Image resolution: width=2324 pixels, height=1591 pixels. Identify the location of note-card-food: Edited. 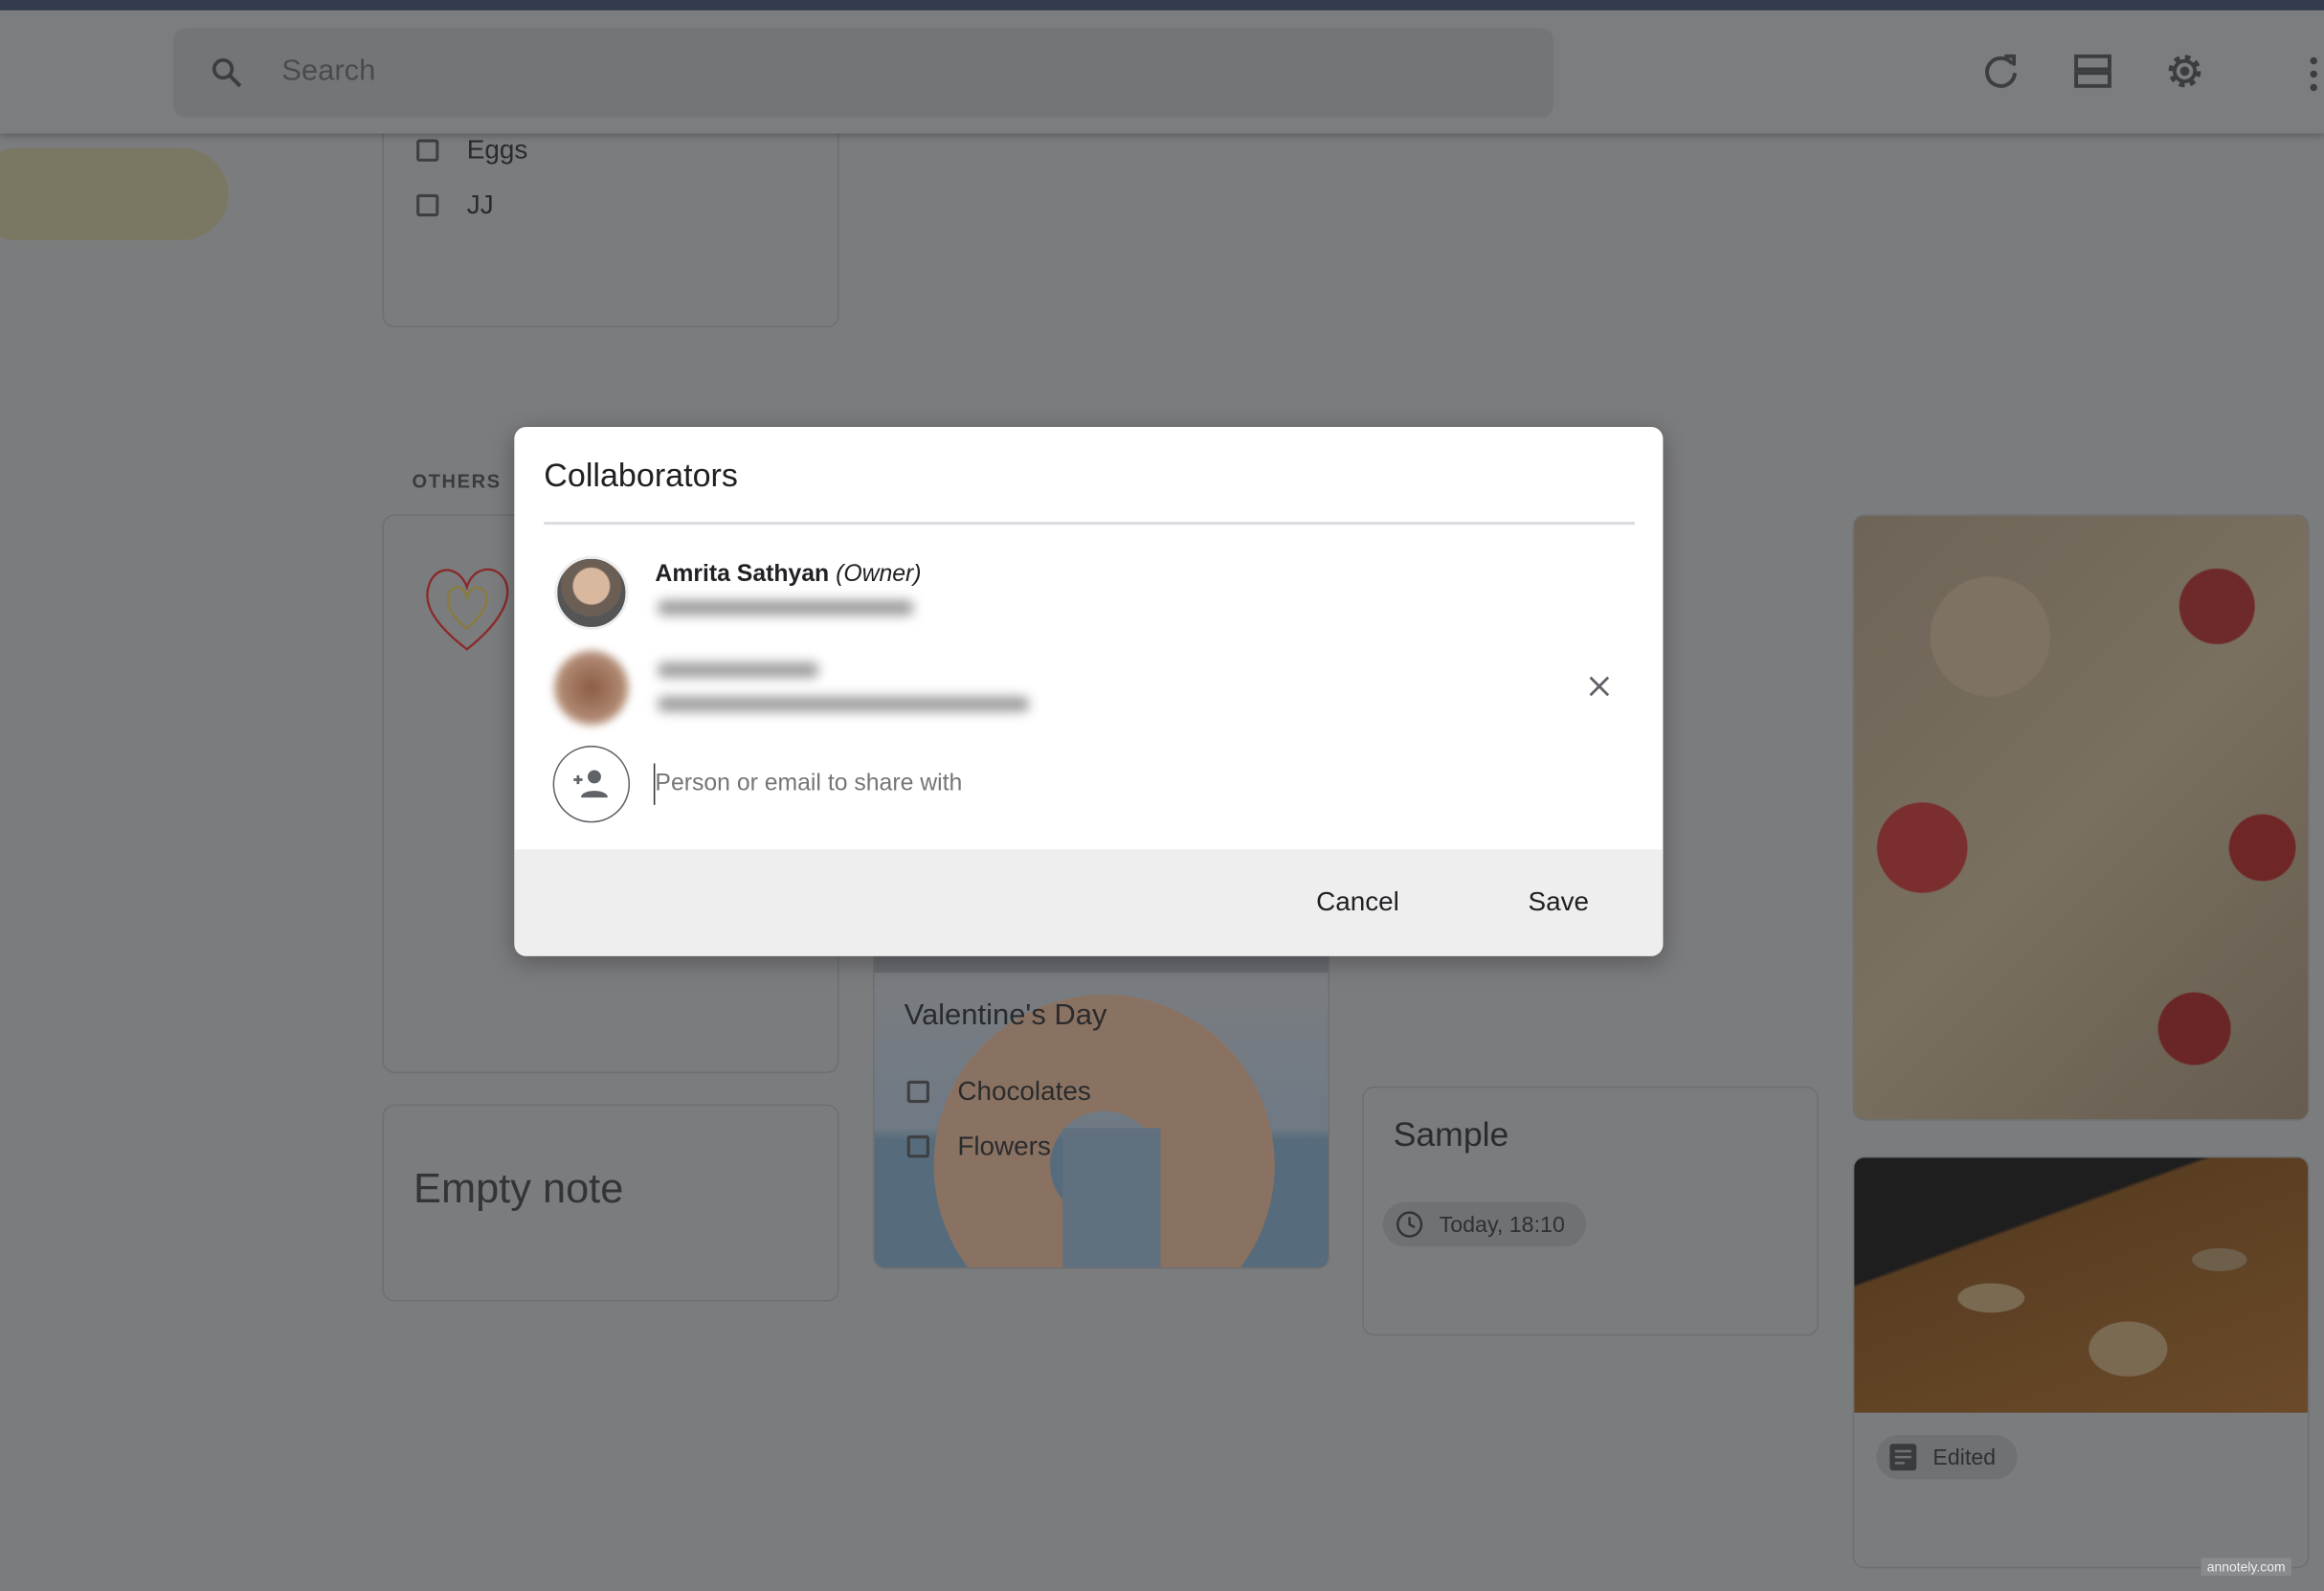
(2081, 1362).